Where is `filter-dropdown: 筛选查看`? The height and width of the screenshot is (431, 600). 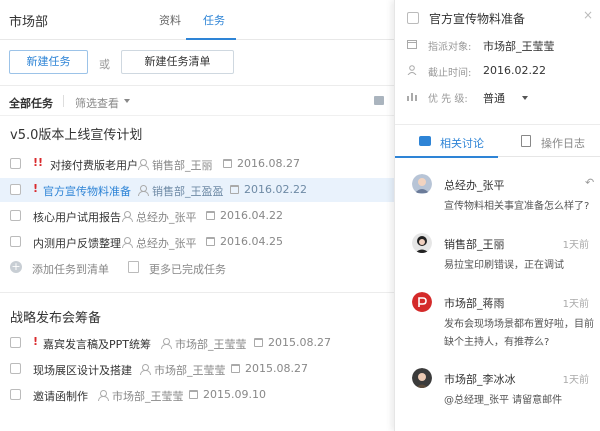
filter-dropdown: 筛选查看 is located at coordinates (97, 103).